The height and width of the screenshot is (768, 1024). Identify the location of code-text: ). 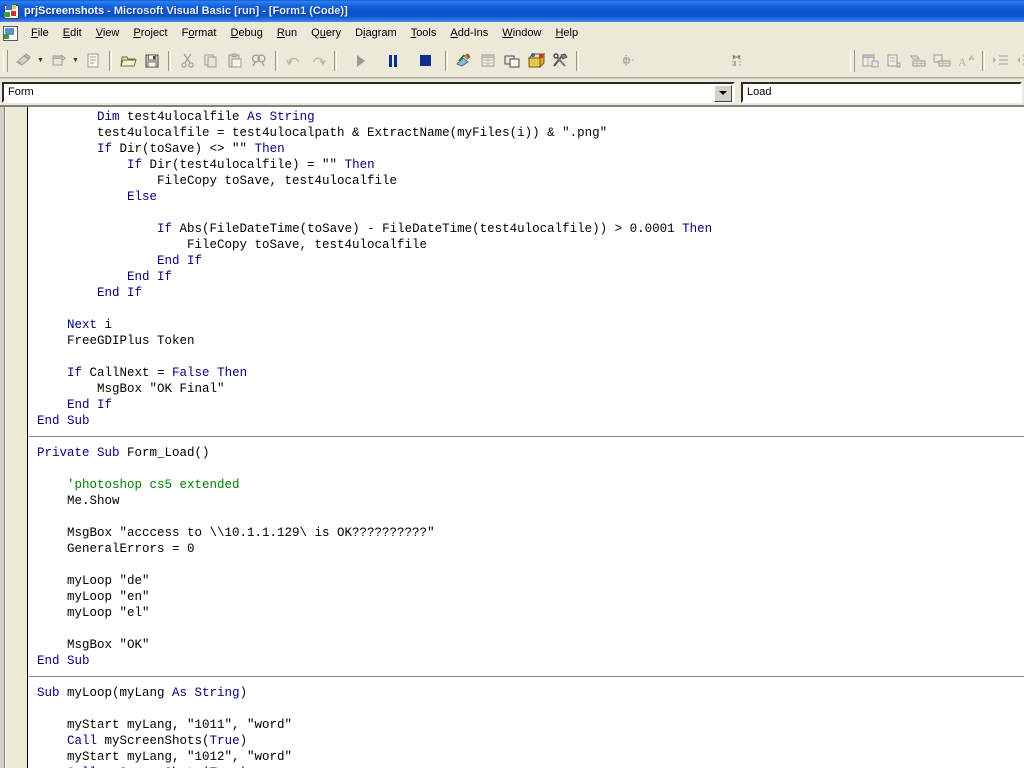
(243, 741).